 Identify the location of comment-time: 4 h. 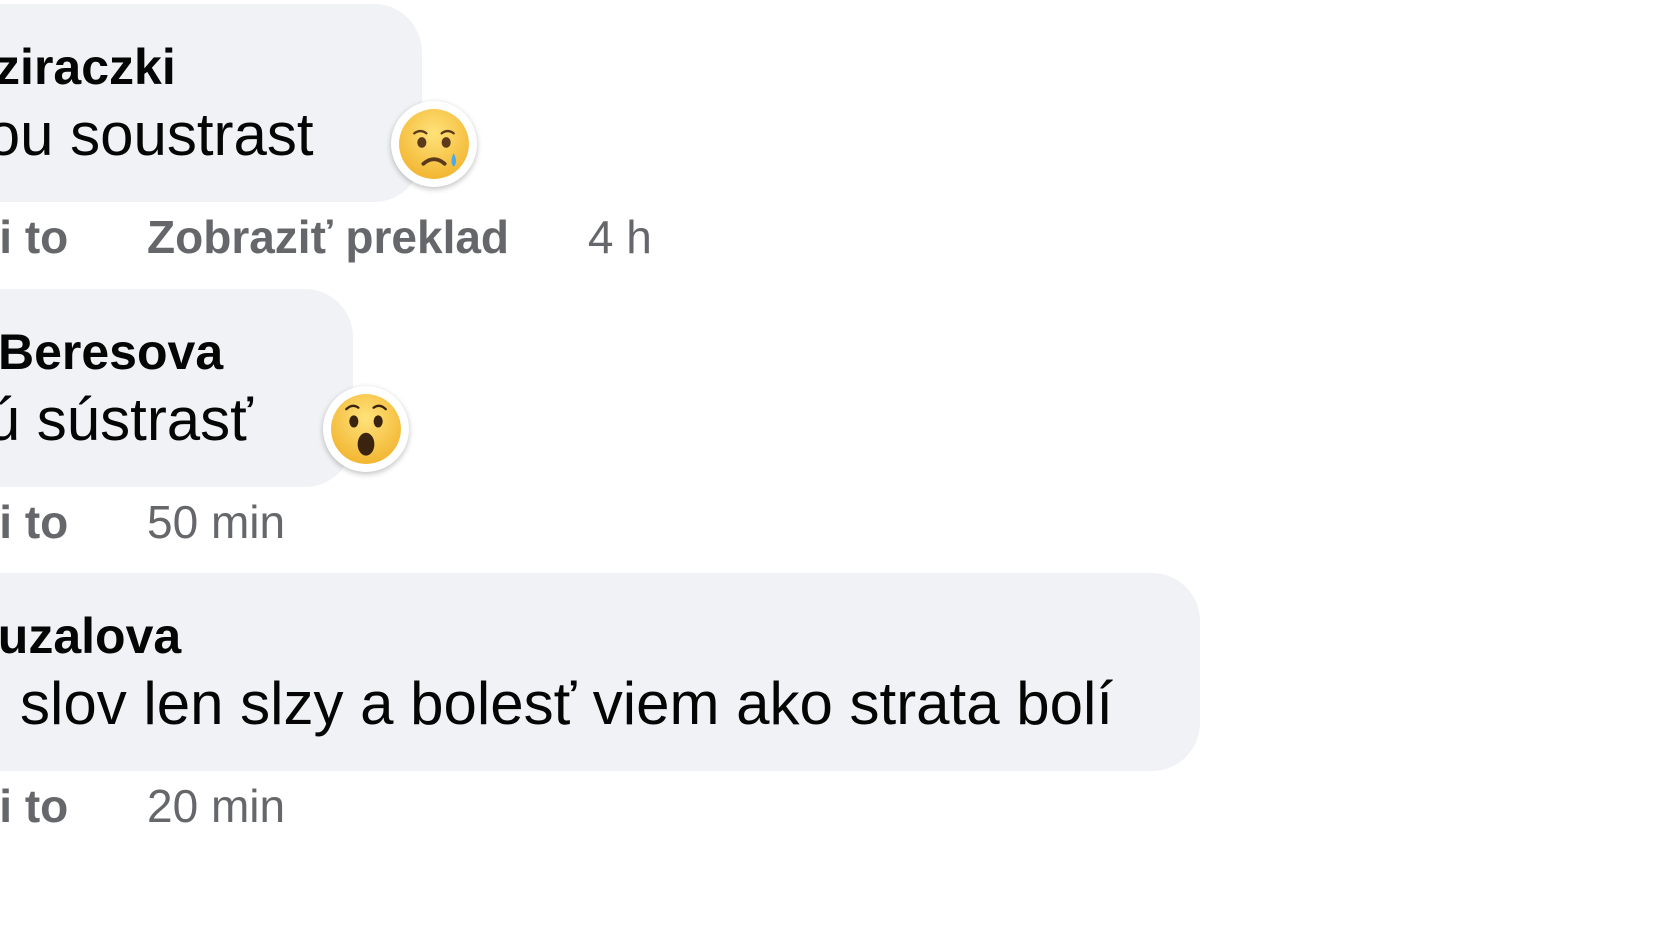
(620, 237).